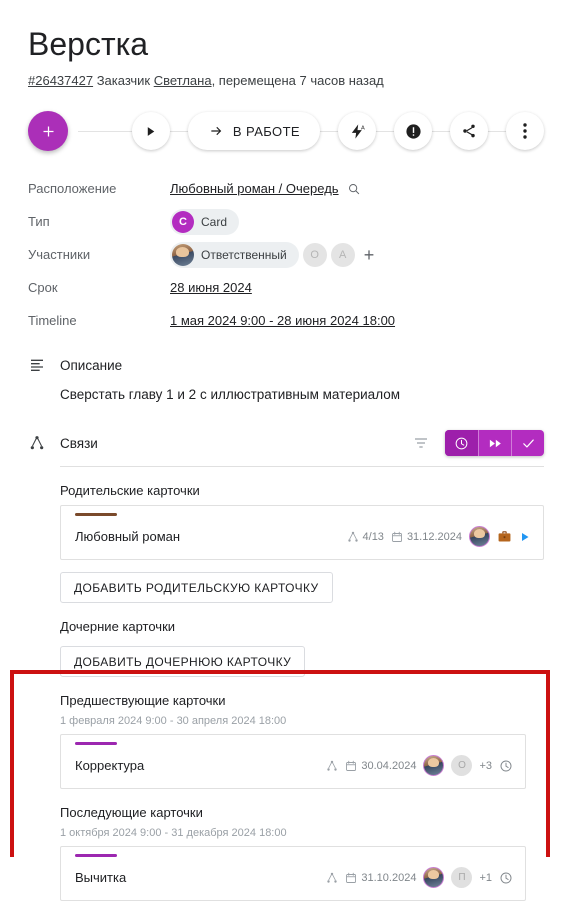  Describe the element at coordinates (342, 254) in the screenshot. I see `member-avatar-placeholder-2: А` at that location.